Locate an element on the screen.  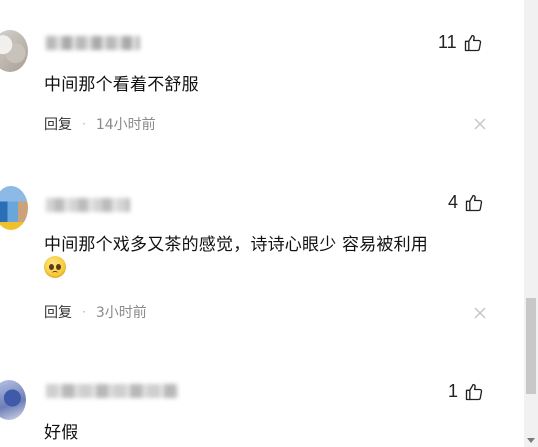
like-count: 4 is located at coordinates (453, 202).